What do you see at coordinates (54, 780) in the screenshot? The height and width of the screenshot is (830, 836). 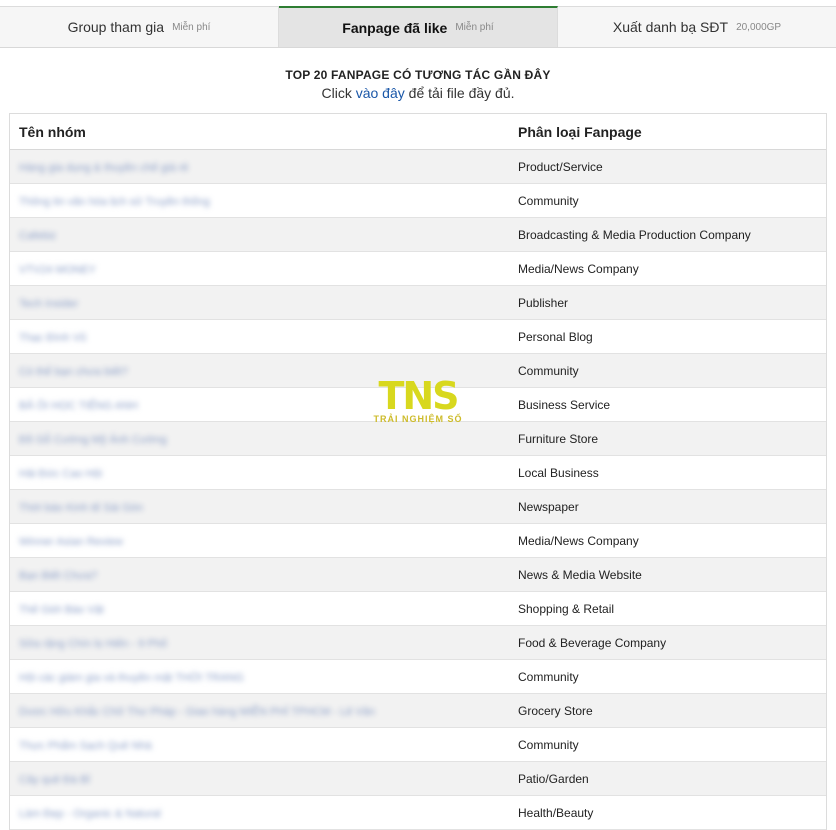 I see `fanpage-name-link: Cây quê Đà Bỉ` at bounding box center [54, 780].